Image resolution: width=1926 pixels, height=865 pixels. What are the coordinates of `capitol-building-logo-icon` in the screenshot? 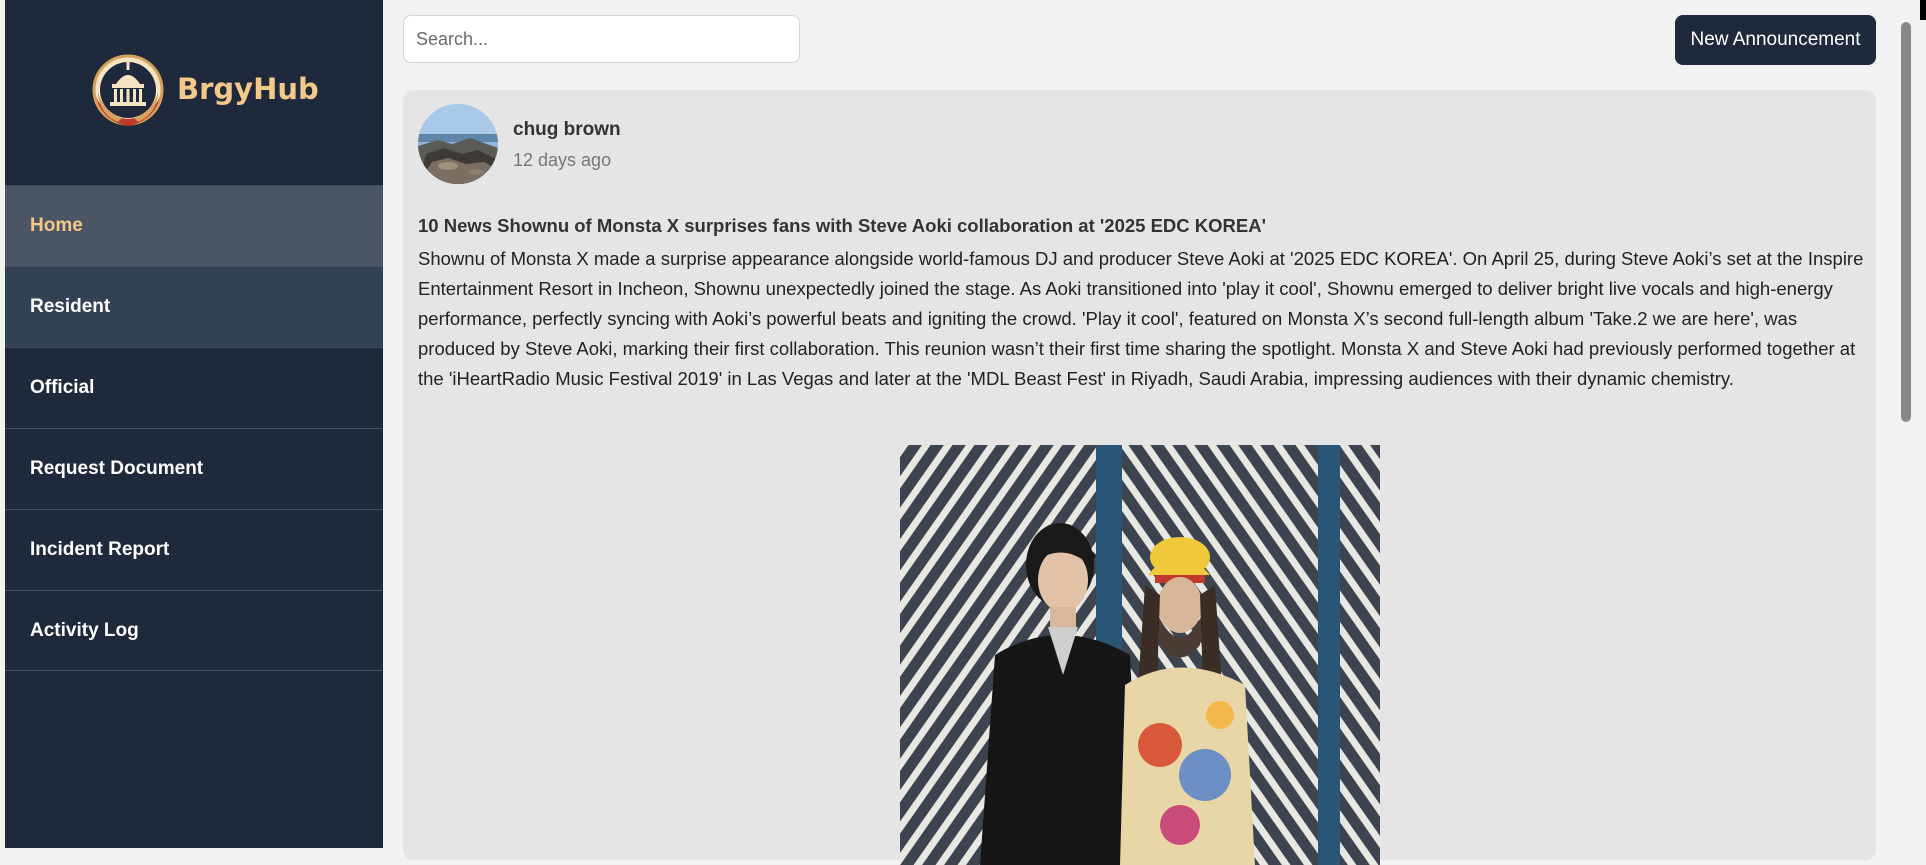 It's located at (128, 90).